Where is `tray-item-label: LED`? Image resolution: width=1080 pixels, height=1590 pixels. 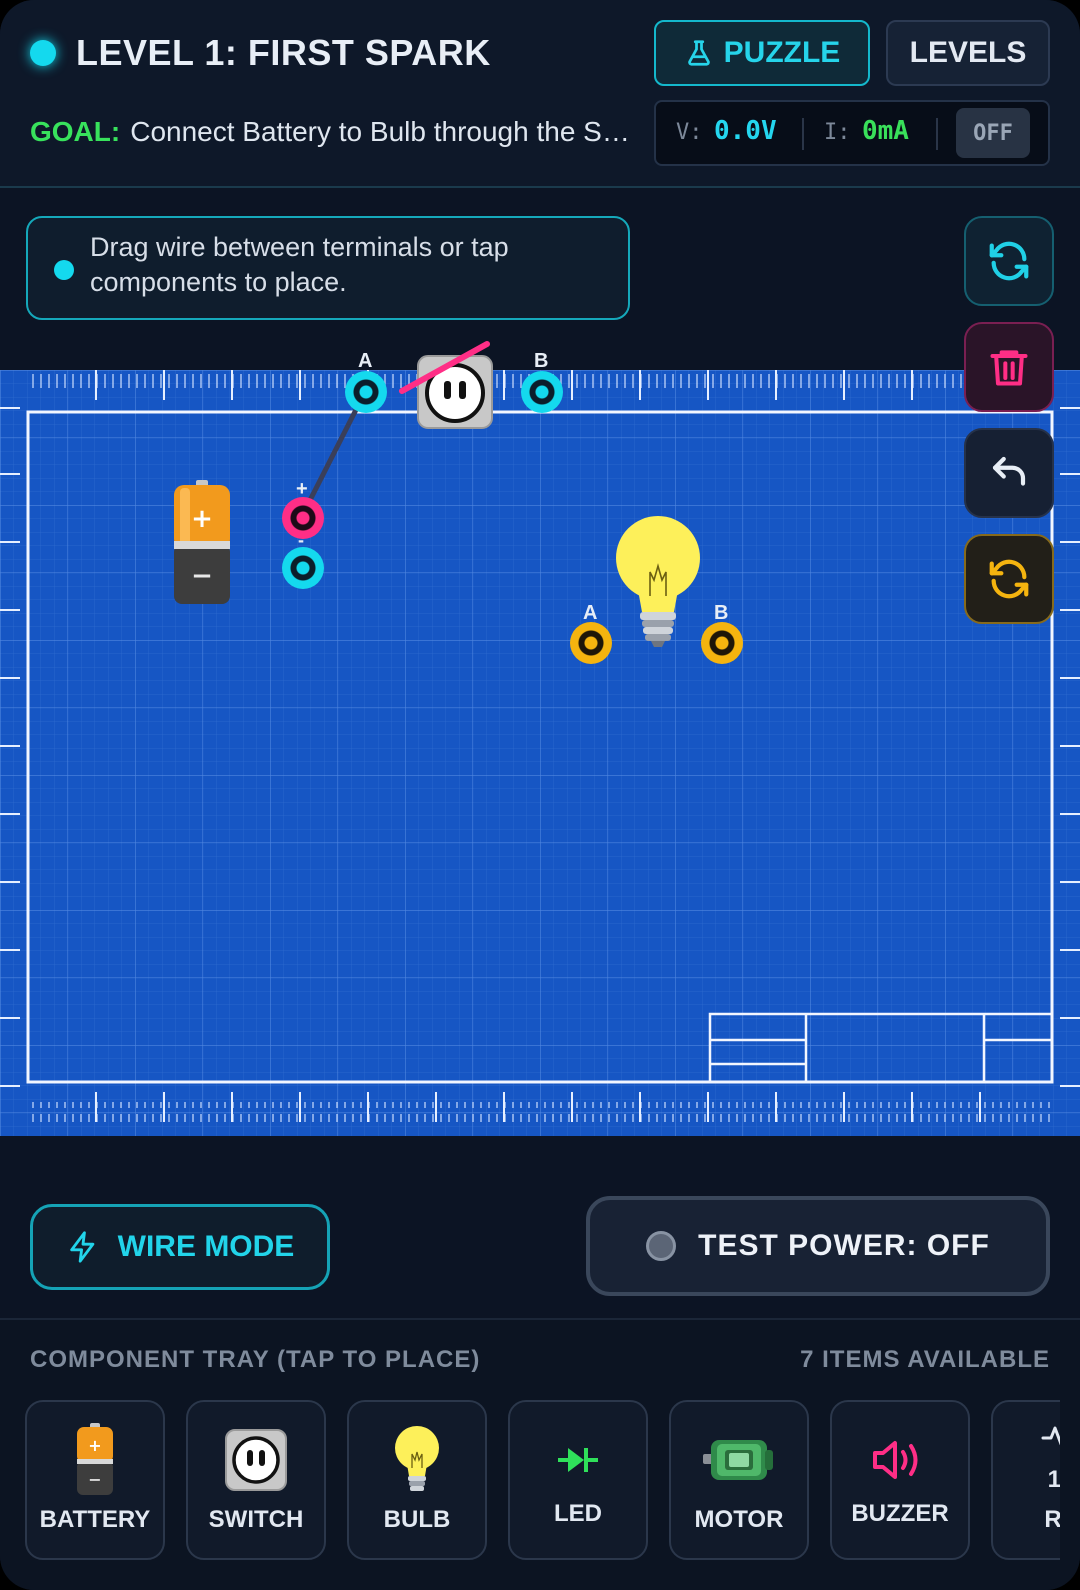
tray-item-label: LED is located at coordinates (578, 1513).